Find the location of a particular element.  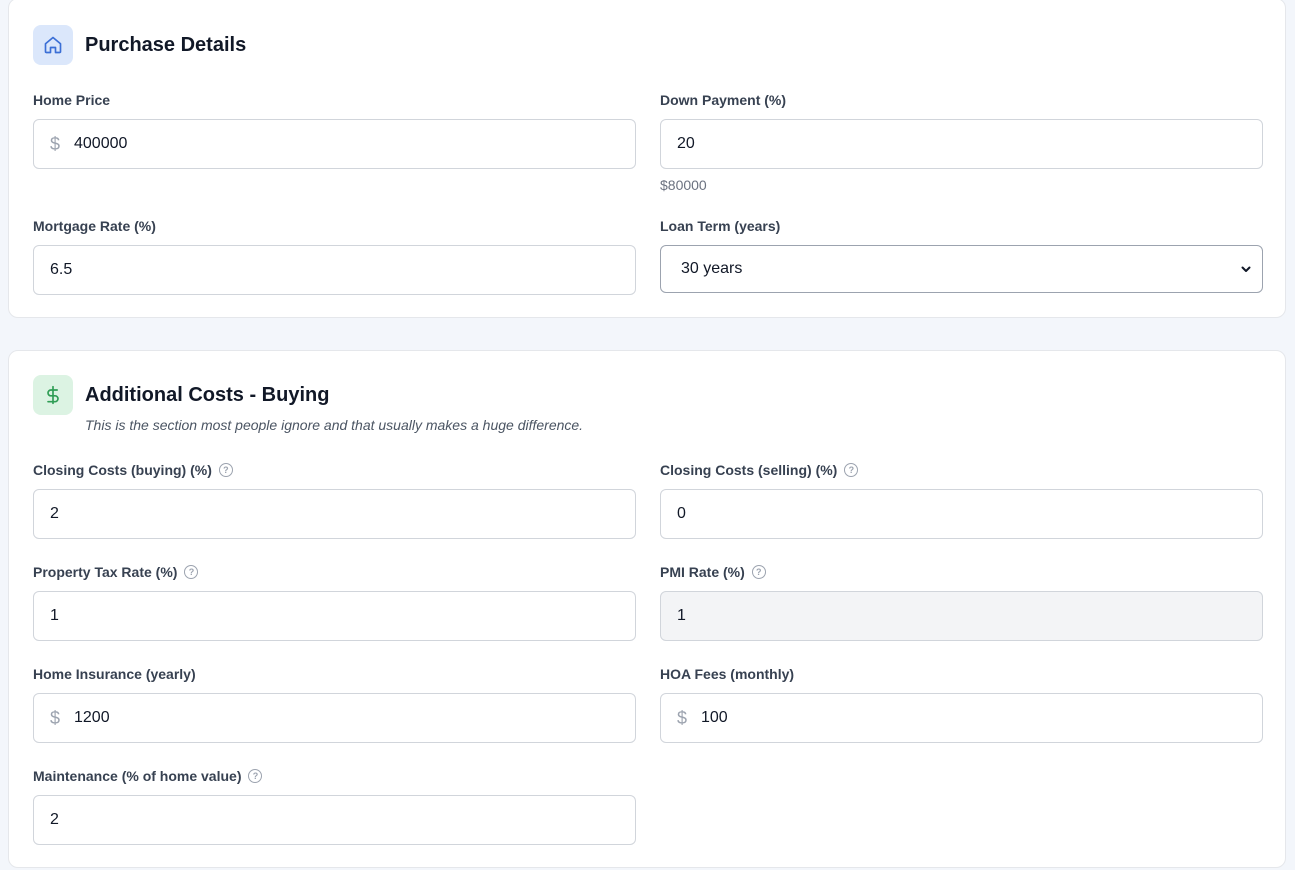

down-payment-input: 20 is located at coordinates (961, 144).